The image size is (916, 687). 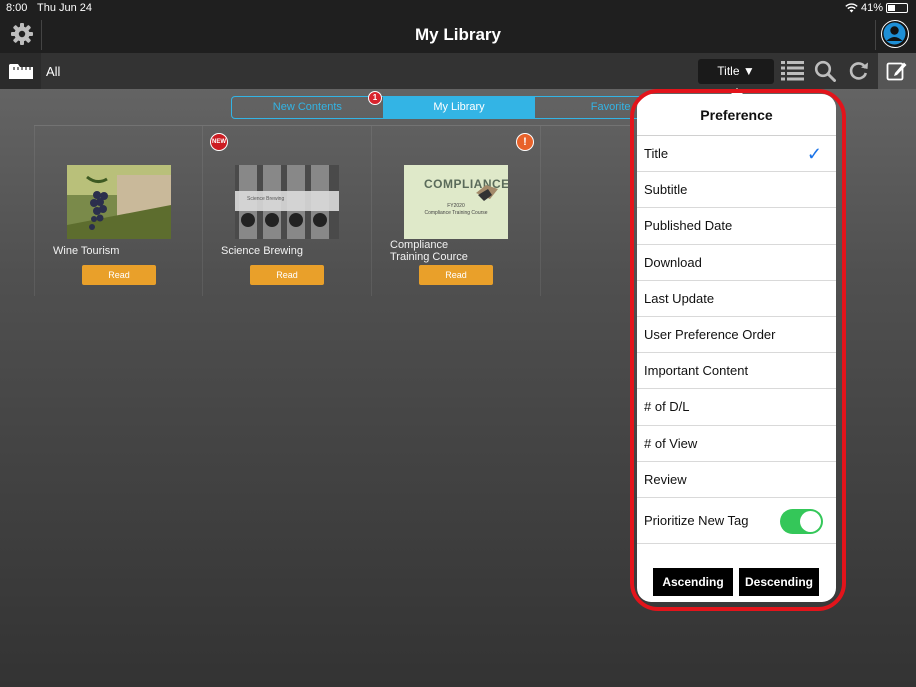 I want to click on new-contents-badge: 1, so click(x=375, y=98).